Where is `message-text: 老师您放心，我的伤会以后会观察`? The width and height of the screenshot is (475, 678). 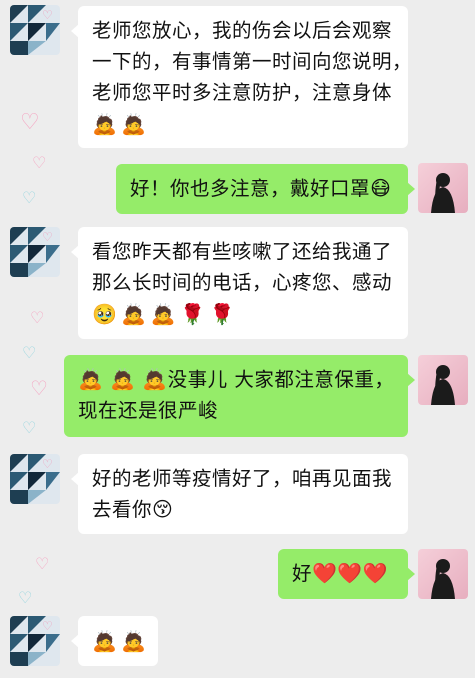
message-text: 老师您放心，我的伤会以后会观察 is located at coordinates (242, 30).